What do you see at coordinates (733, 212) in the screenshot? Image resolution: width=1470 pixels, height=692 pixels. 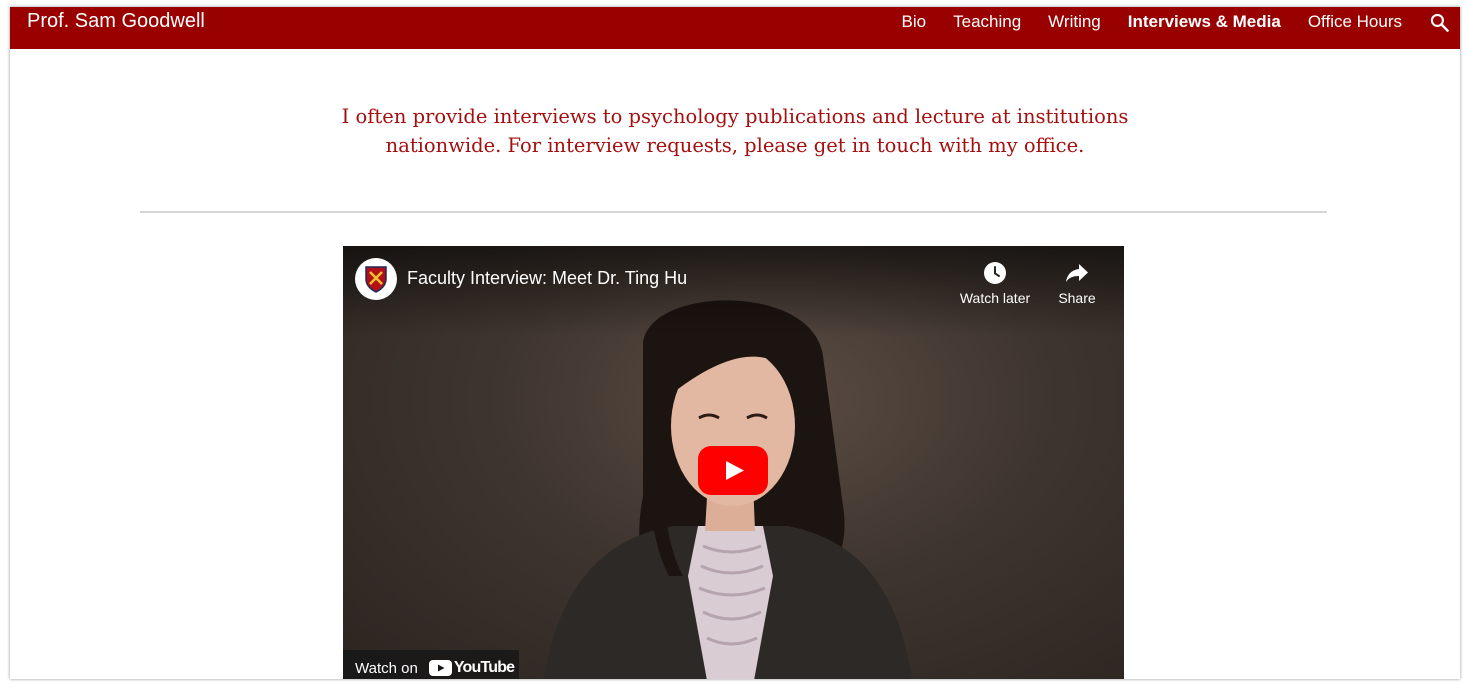 I see `section-divider` at bounding box center [733, 212].